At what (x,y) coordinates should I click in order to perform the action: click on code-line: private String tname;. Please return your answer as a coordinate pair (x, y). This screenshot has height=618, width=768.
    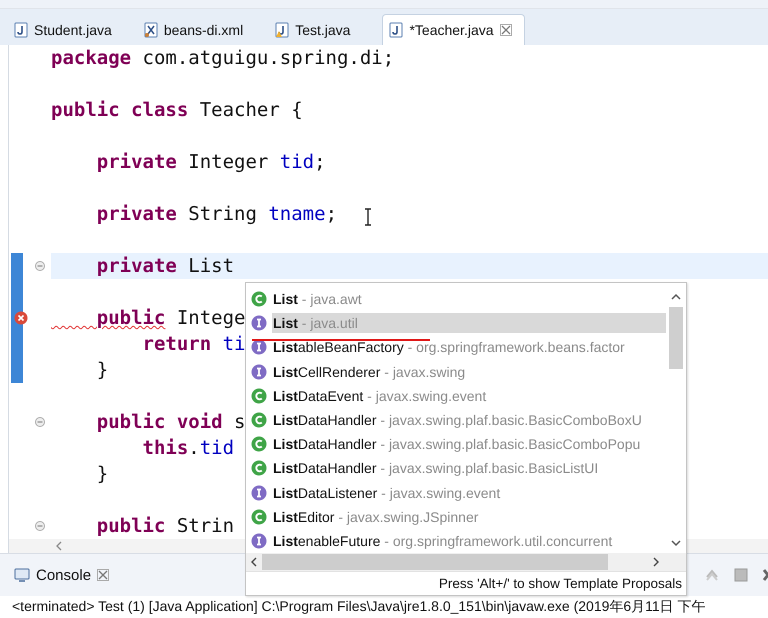
    Looking at the image, I should click on (217, 214).